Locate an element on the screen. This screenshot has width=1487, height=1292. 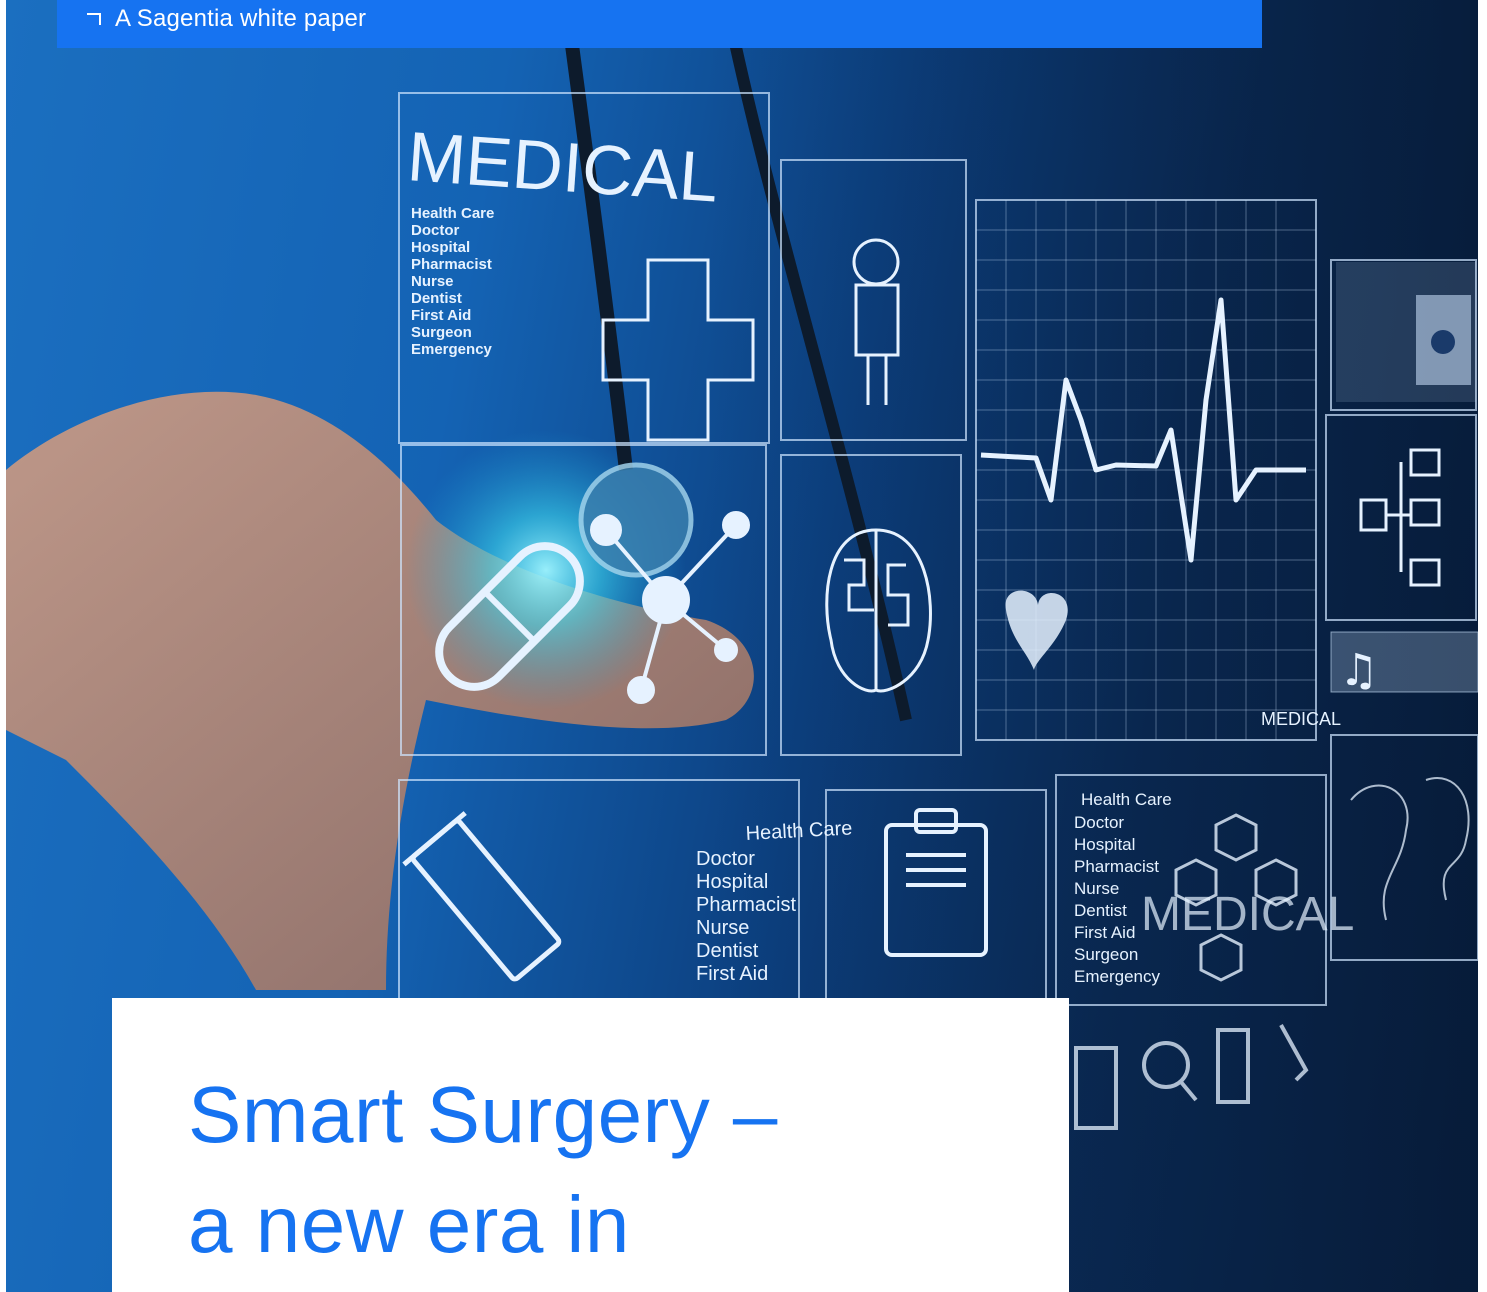
list-item: Health Care is located at coordinates (453, 213).